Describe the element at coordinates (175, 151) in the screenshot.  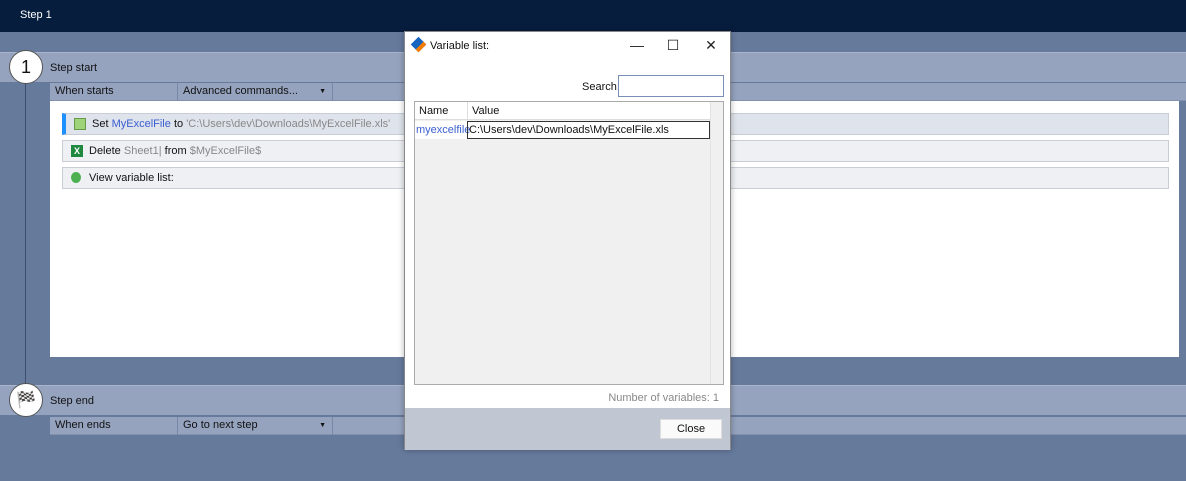
I see `cmd-mid: from` at that location.